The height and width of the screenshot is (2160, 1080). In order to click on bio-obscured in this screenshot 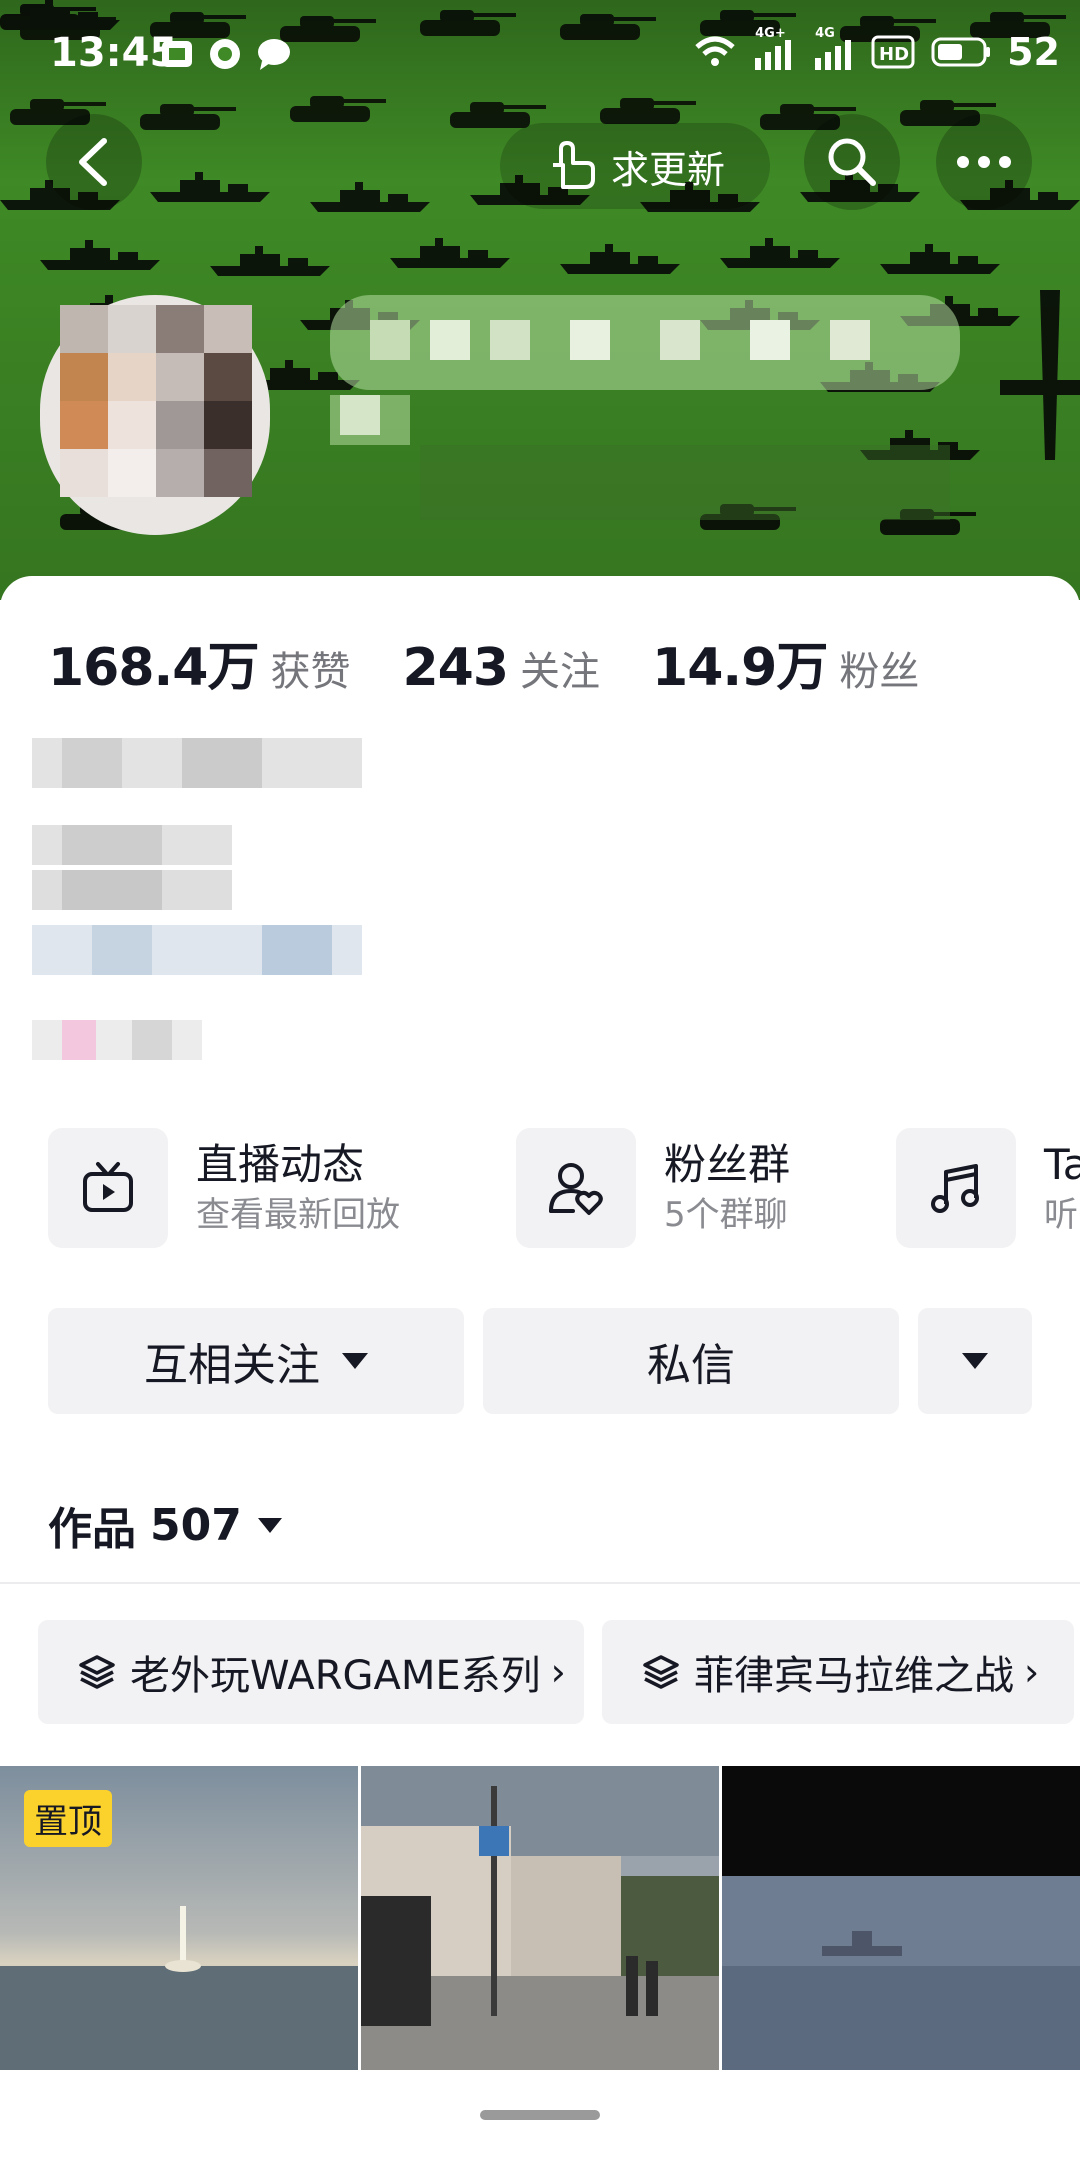, I will do `click(202, 900)`.